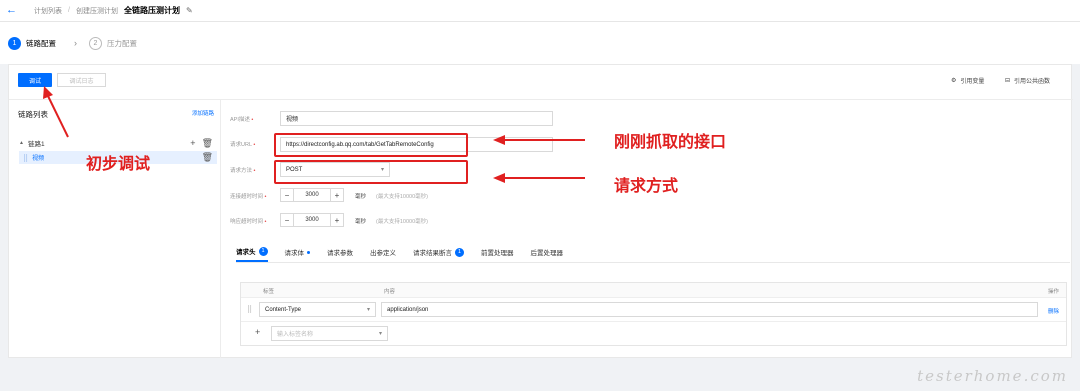 The image size is (1080, 391). Describe the element at coordinates (992, 376) in the screenshot. I see `watermark: testerhome.com` at that location.